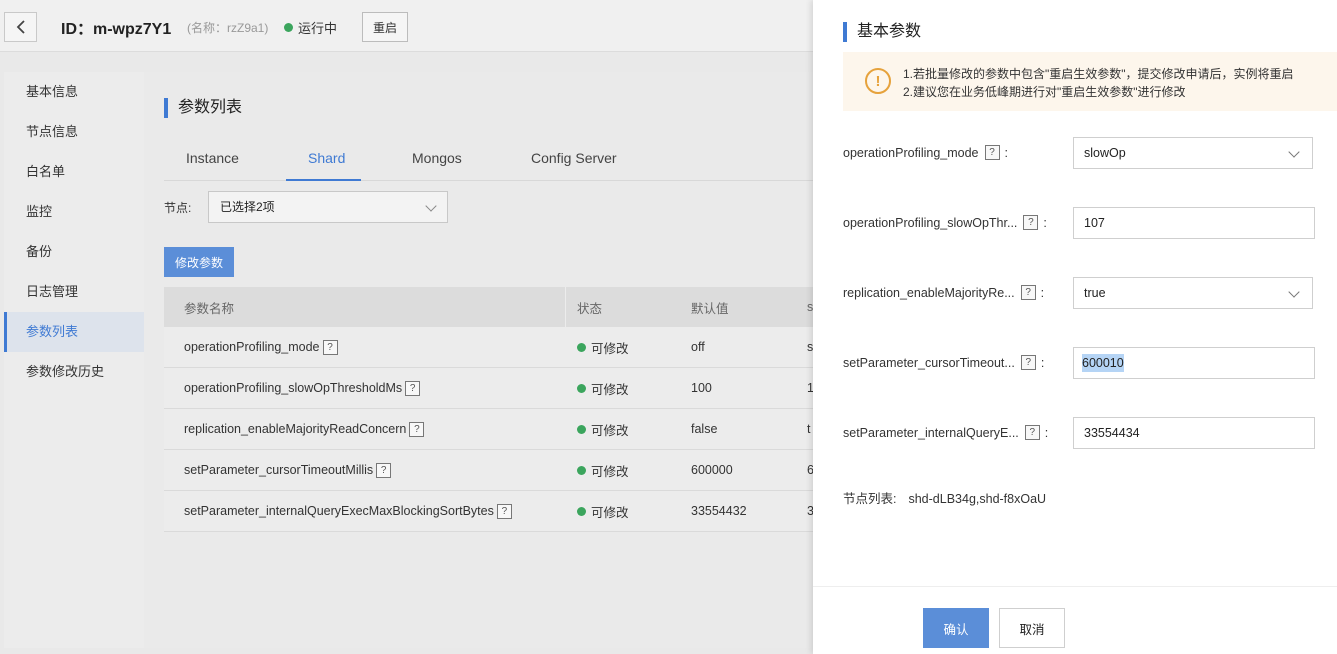 The width and height of the screenshot is (1337, 654). What do you see at coordinates (247, 207) in the screenshot?
I see `node-select-value: 已选择2项` at bounding box center [247, 207].